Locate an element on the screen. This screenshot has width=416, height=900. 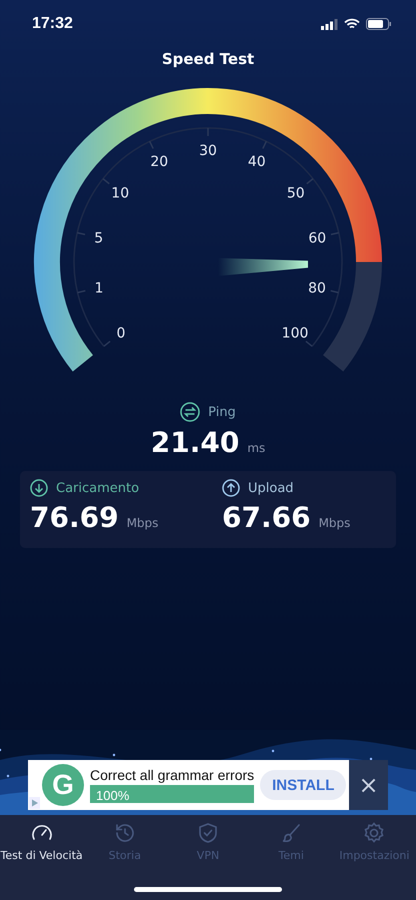
scale-label: 40 is located at coordinates (257, 162).